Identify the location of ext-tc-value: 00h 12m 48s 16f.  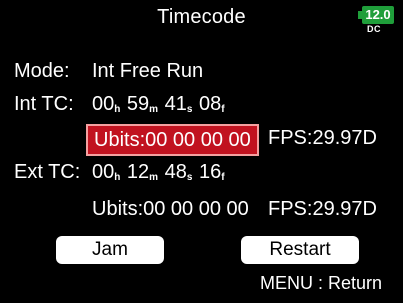
(159, 172).